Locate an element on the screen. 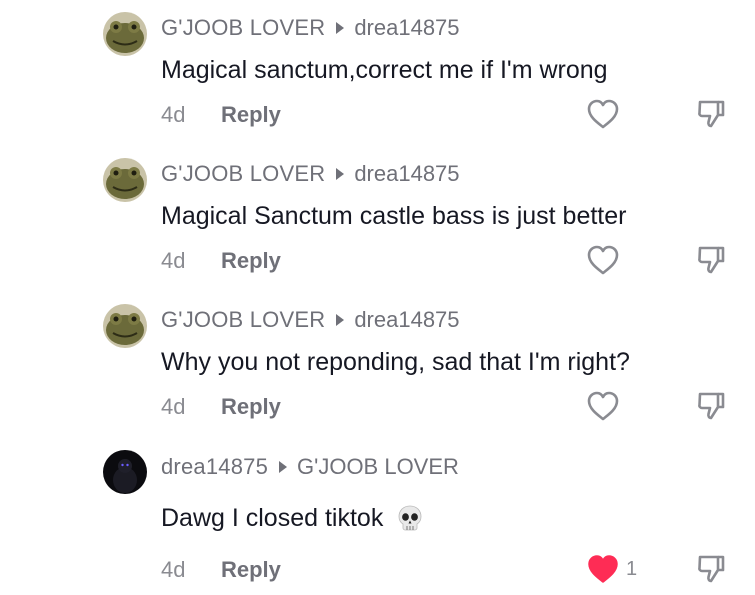 The width and height of the screenshot is (755, 595). comment-text-row: Dawg I closed tiktok is located at coordinates (293, 518).